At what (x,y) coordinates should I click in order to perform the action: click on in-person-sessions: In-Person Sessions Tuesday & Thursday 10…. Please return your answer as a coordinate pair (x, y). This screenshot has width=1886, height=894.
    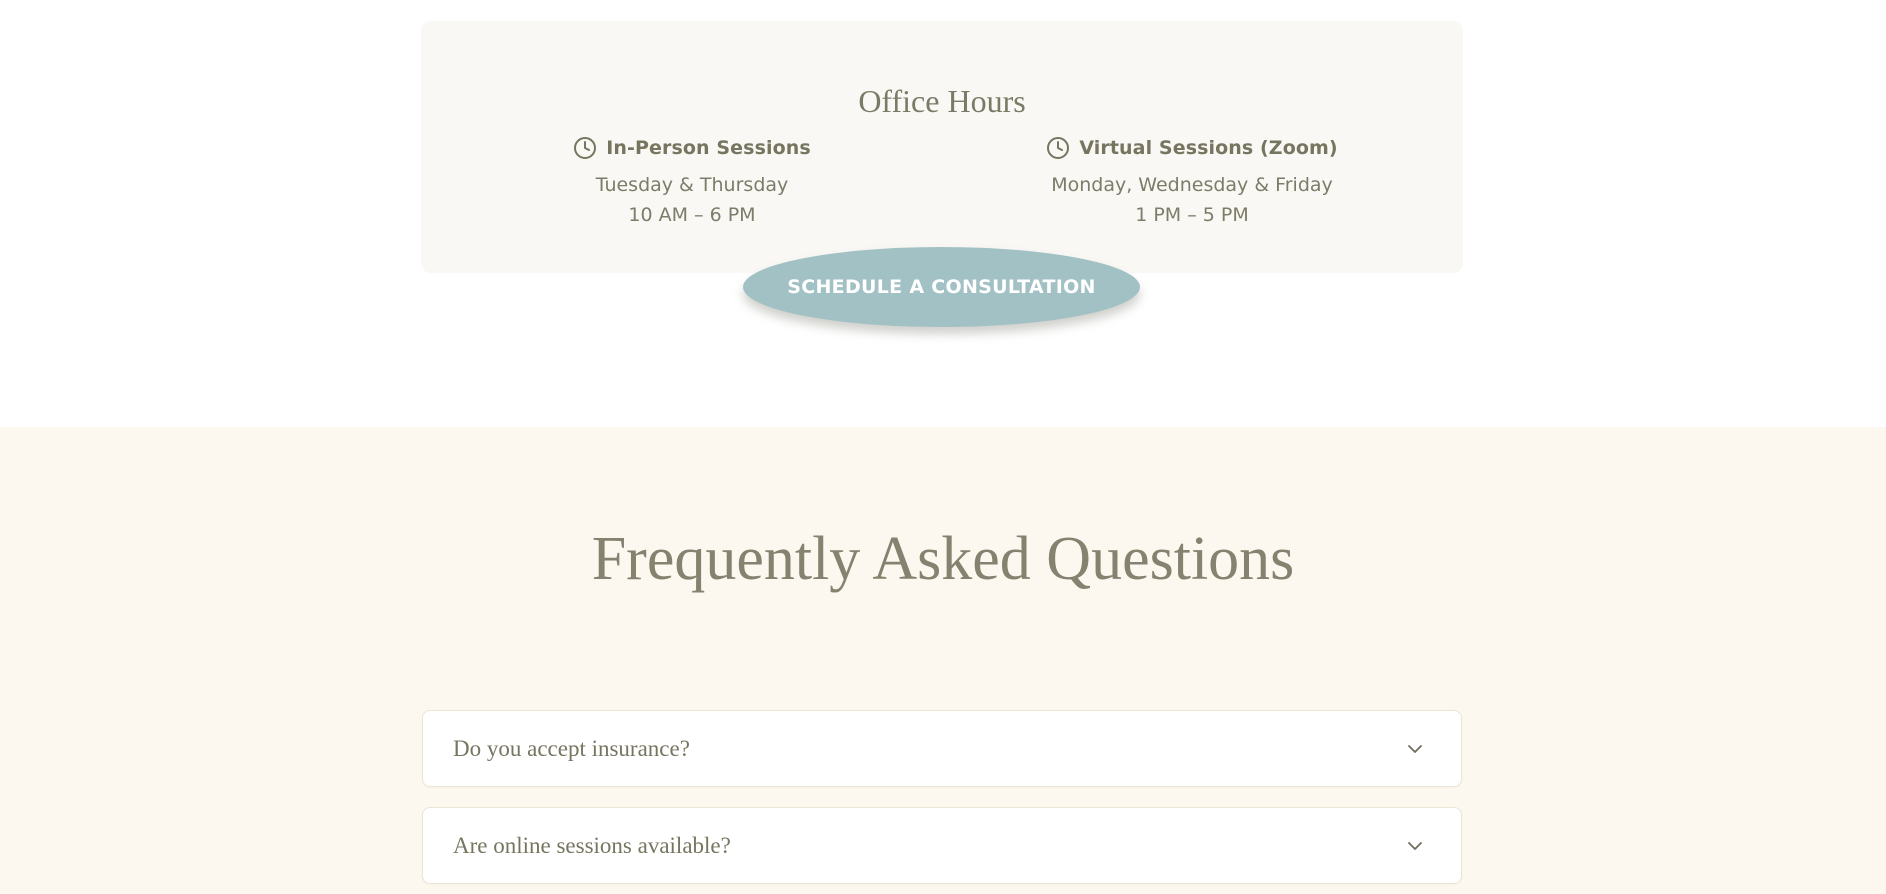
    Looking at the image, I should click on (692, 181).